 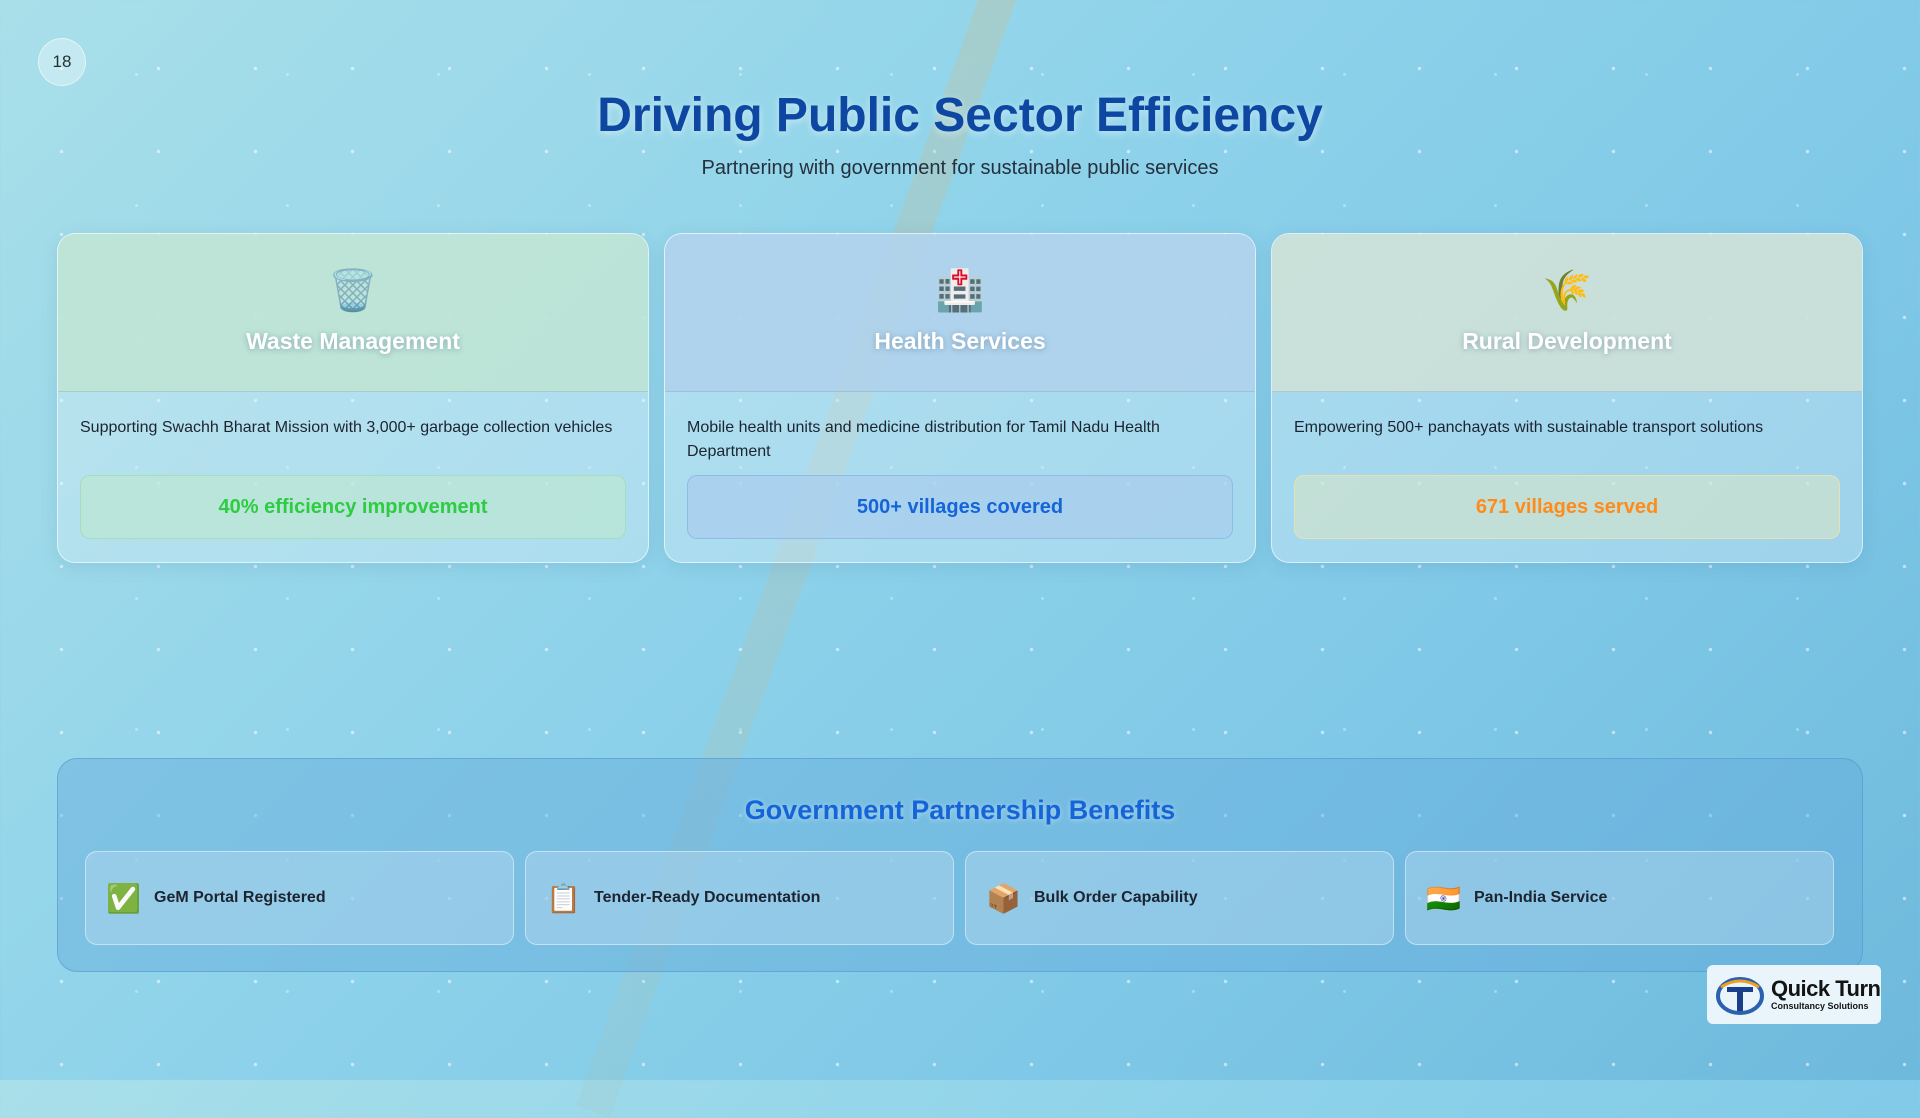 I want to click on card-header: 🗑️ Waste Management, so click(x=353, y=313).